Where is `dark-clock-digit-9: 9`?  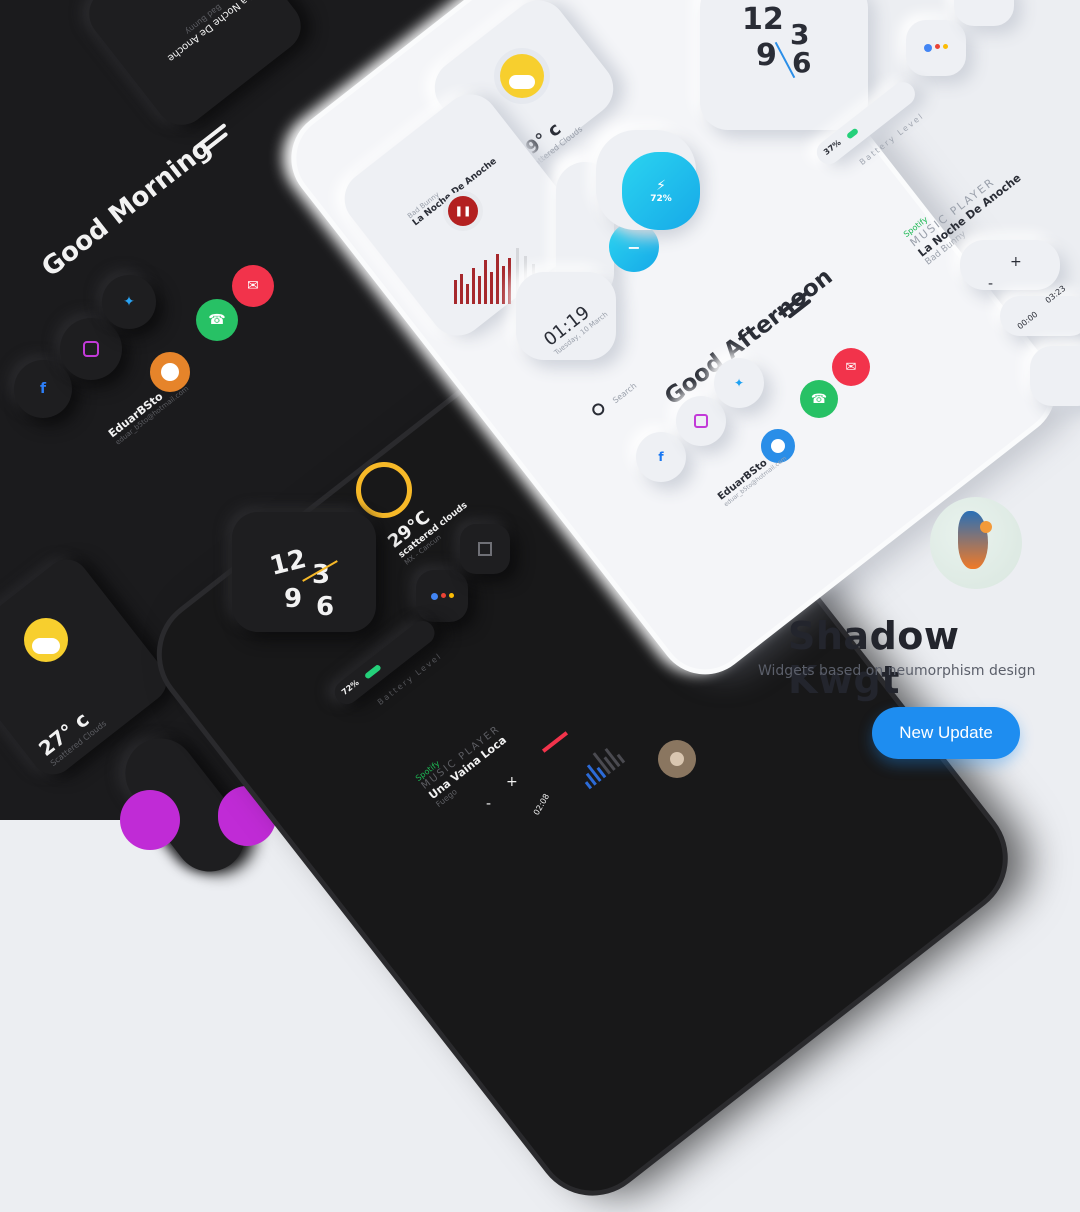 dark-clock-digit-9: 9 is located at coordinates (293, 599).